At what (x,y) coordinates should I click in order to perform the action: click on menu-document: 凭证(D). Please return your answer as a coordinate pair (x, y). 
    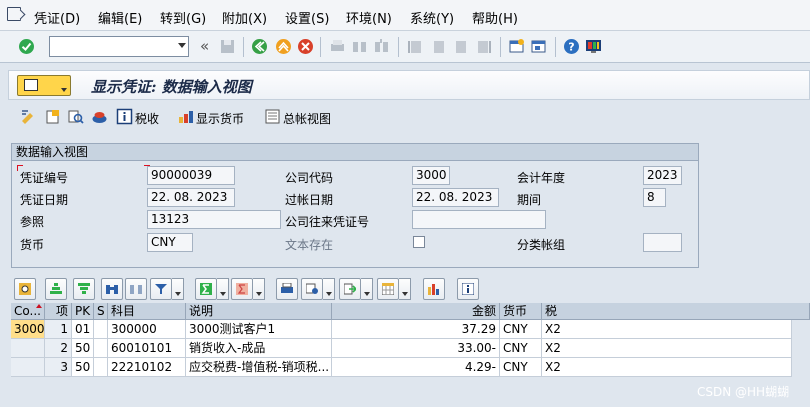
    Looking at the image, I should click on (57, 17).